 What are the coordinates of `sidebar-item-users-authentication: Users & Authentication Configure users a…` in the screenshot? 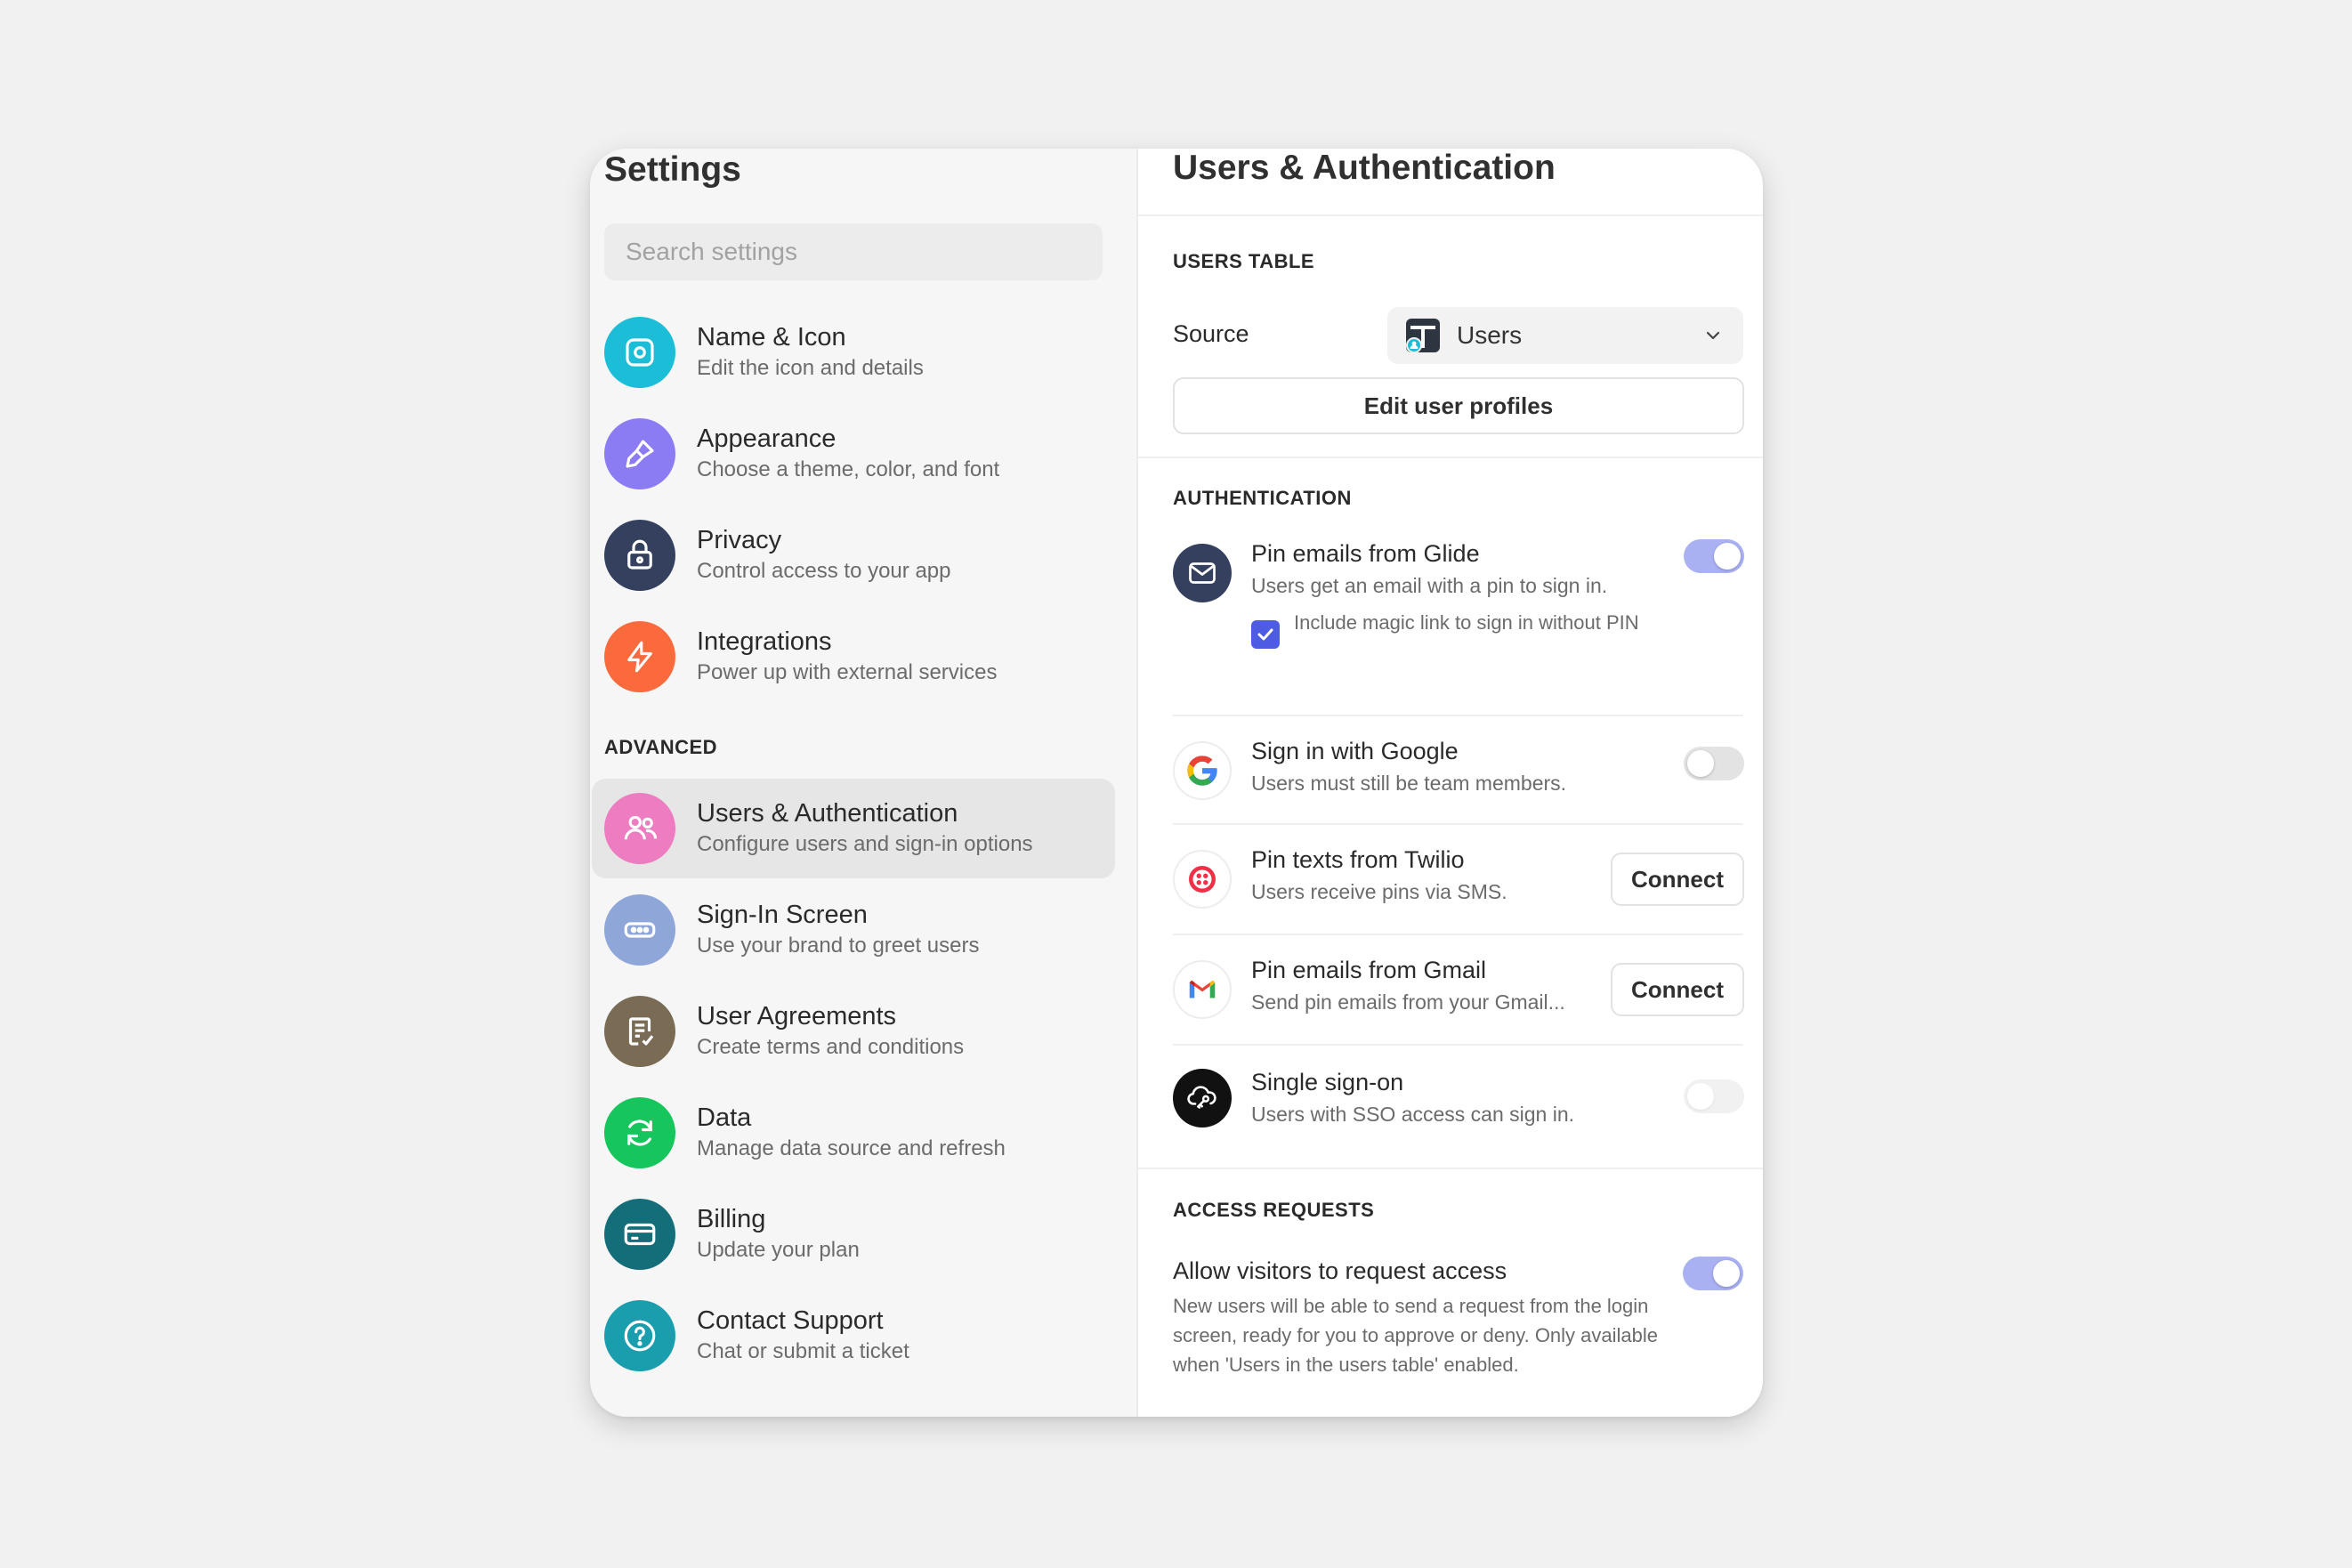 It's located at (853, 828).